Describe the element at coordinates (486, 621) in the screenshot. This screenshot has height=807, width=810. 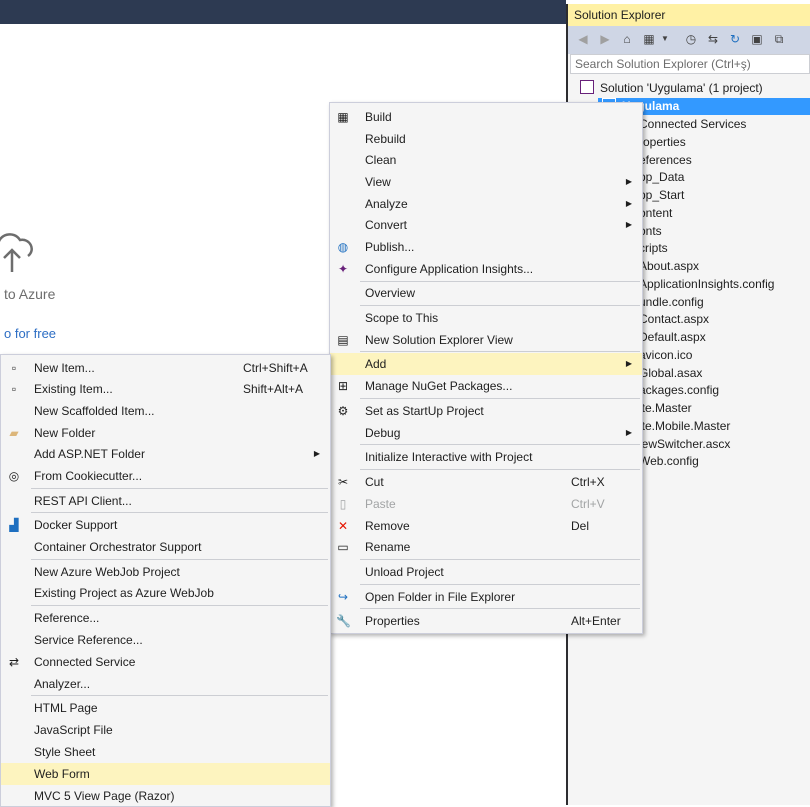
I see `menu-item-properties: 🔧 Properties Alt+Enter` at that location.